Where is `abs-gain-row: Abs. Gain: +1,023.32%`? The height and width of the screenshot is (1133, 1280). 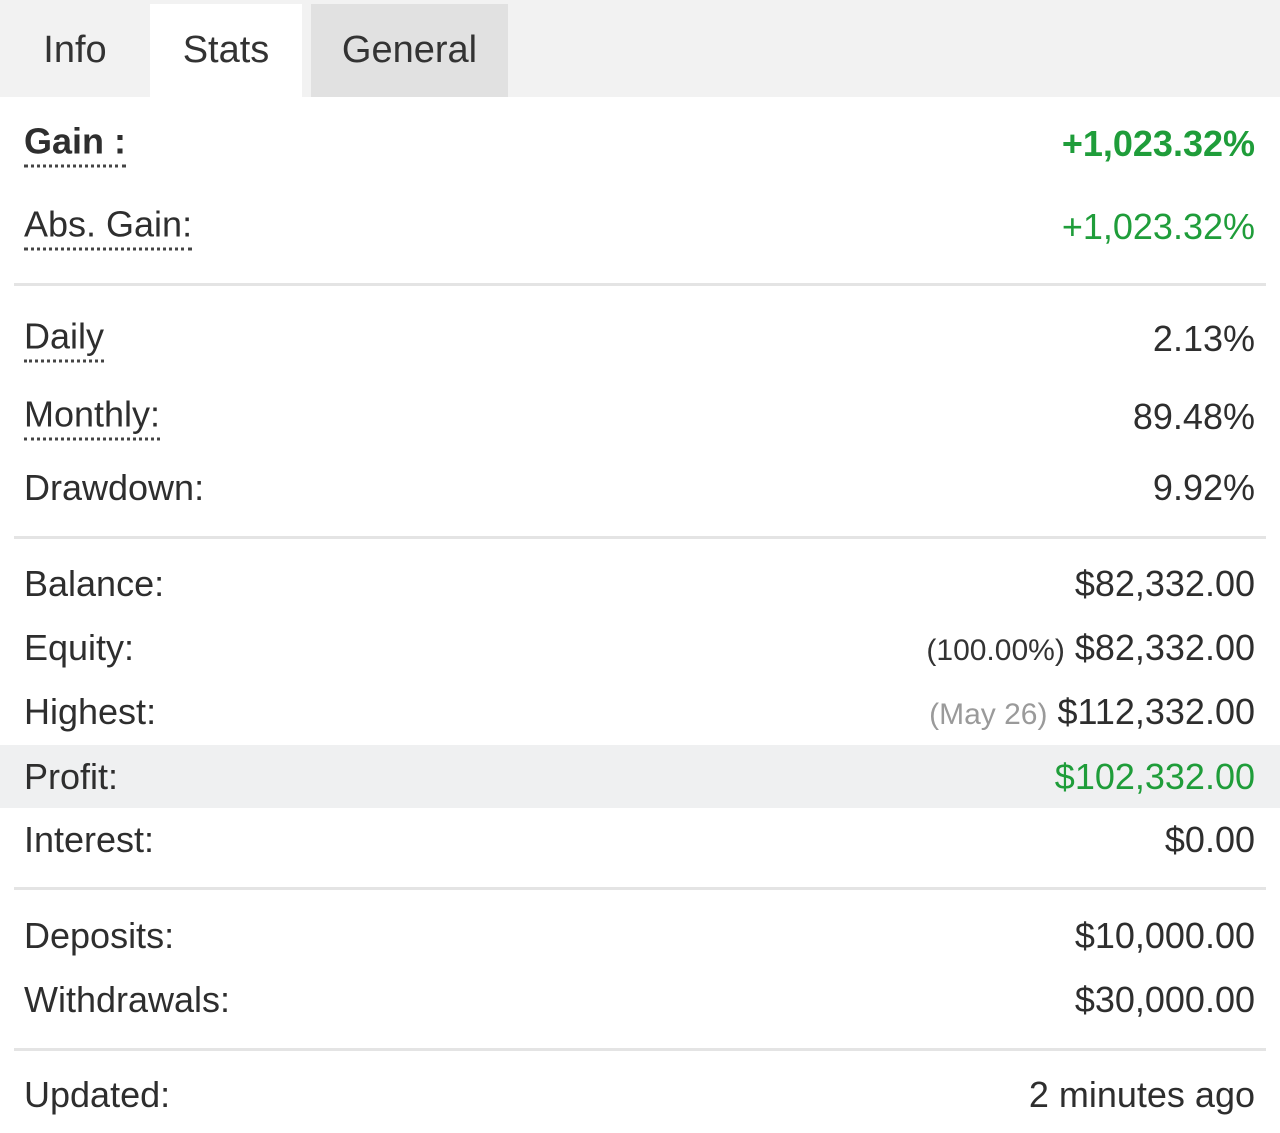 abs-gain-row: Abs. Gain: +1,023.32% is located at coordinates (640, 227).